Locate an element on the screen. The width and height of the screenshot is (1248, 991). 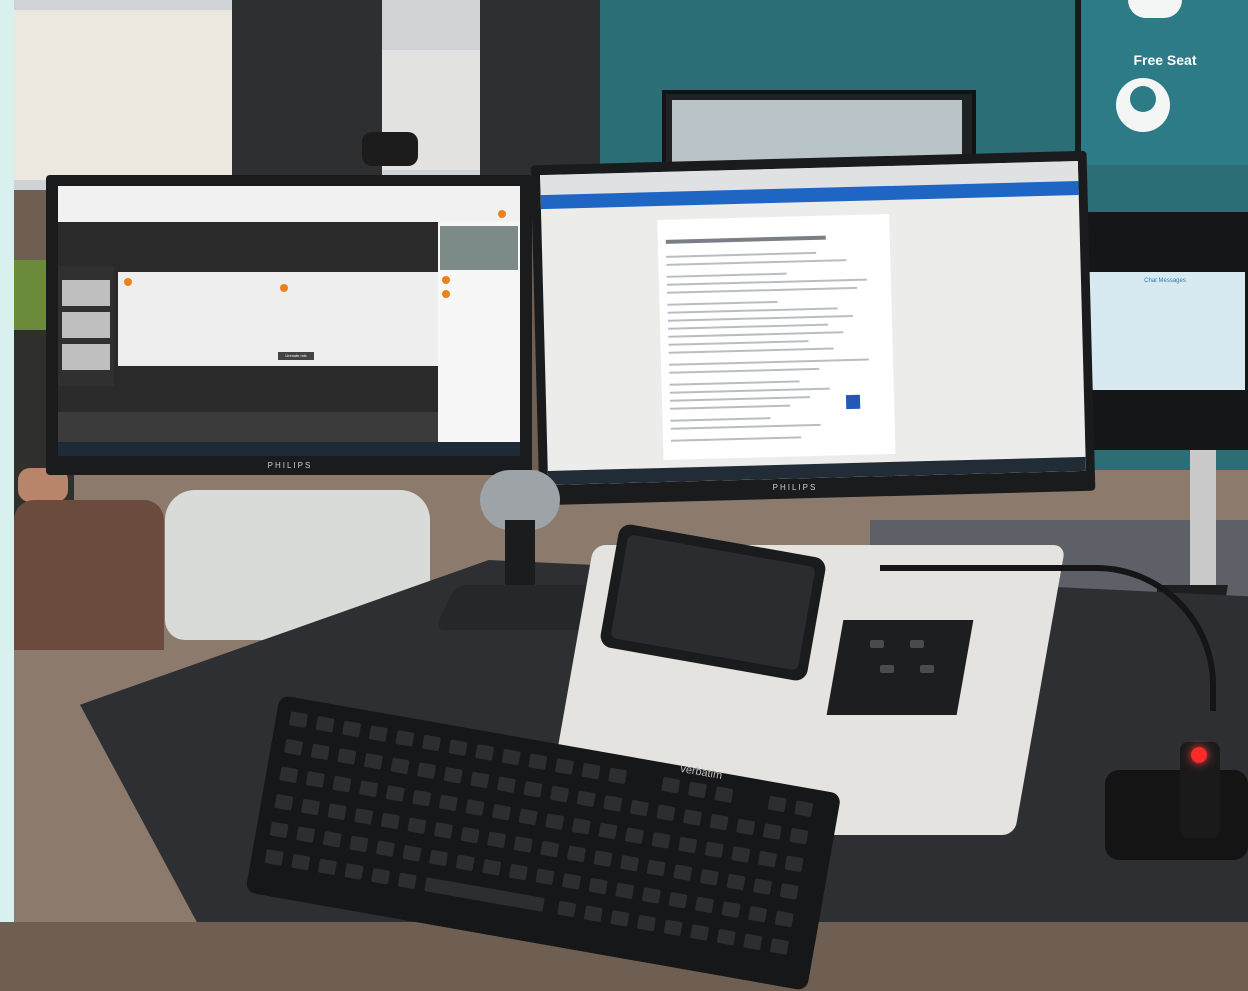
profile-avatar-icon is located at coordinates (502, 214).